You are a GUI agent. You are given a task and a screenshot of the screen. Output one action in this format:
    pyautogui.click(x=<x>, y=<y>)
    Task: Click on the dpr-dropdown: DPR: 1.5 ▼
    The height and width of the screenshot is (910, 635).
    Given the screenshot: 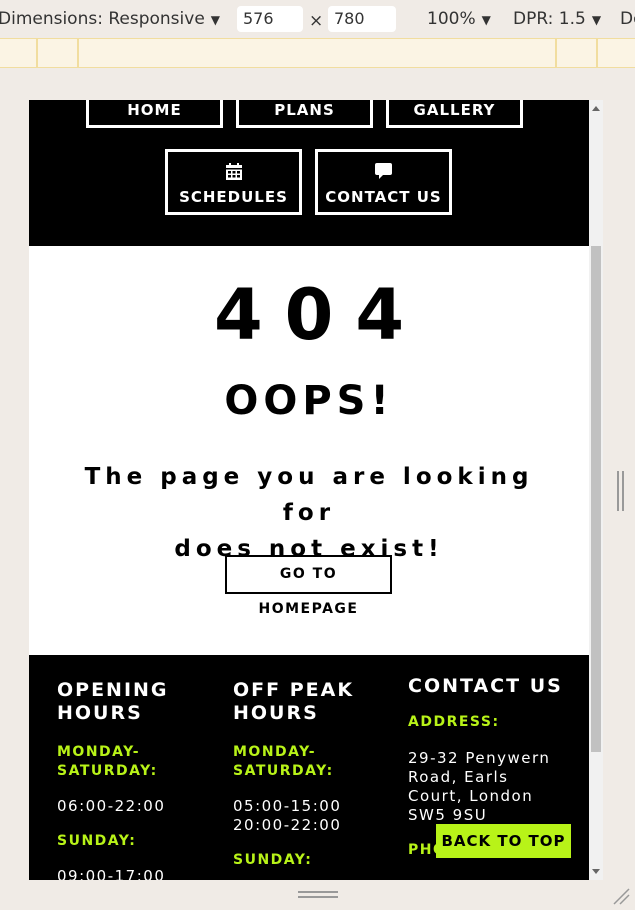 What is the action you would take?
    pyautogui.click(x=557, y=19)
    